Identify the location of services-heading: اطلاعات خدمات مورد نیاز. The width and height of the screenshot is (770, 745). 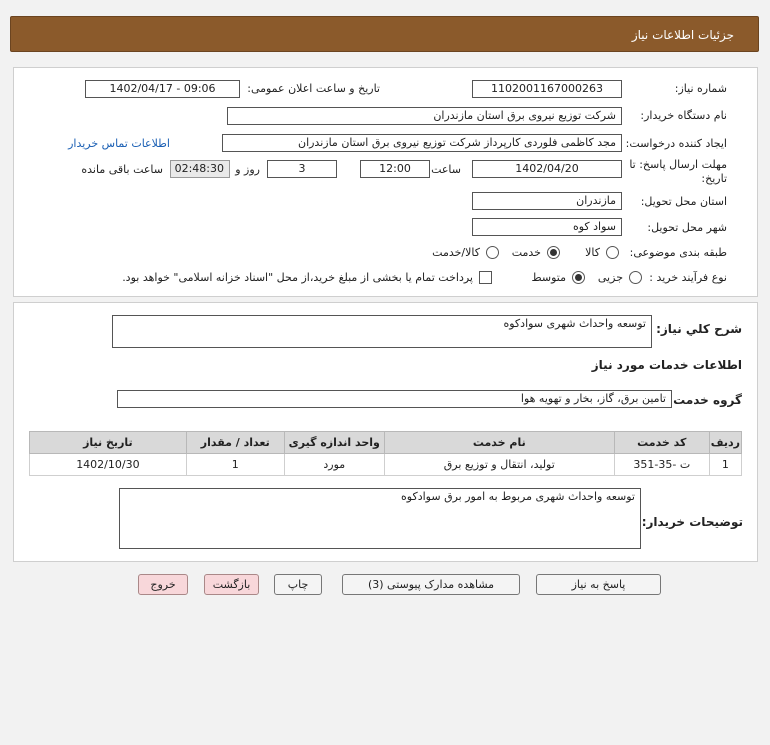
(666, 365).